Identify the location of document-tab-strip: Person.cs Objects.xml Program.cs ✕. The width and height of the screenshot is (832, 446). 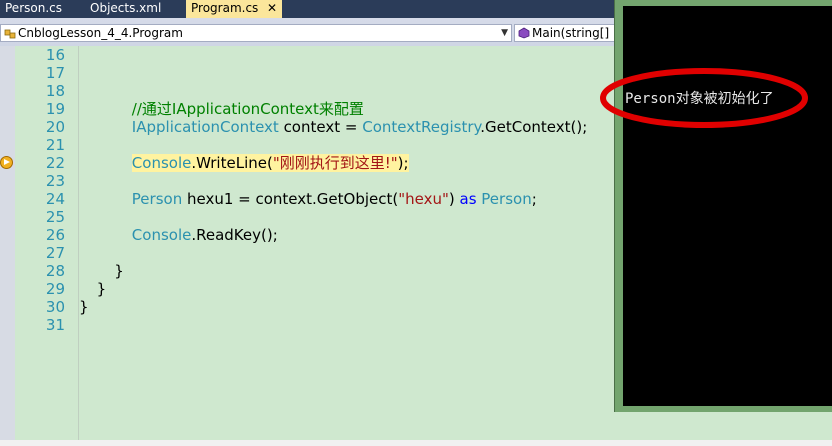
(308, 9).